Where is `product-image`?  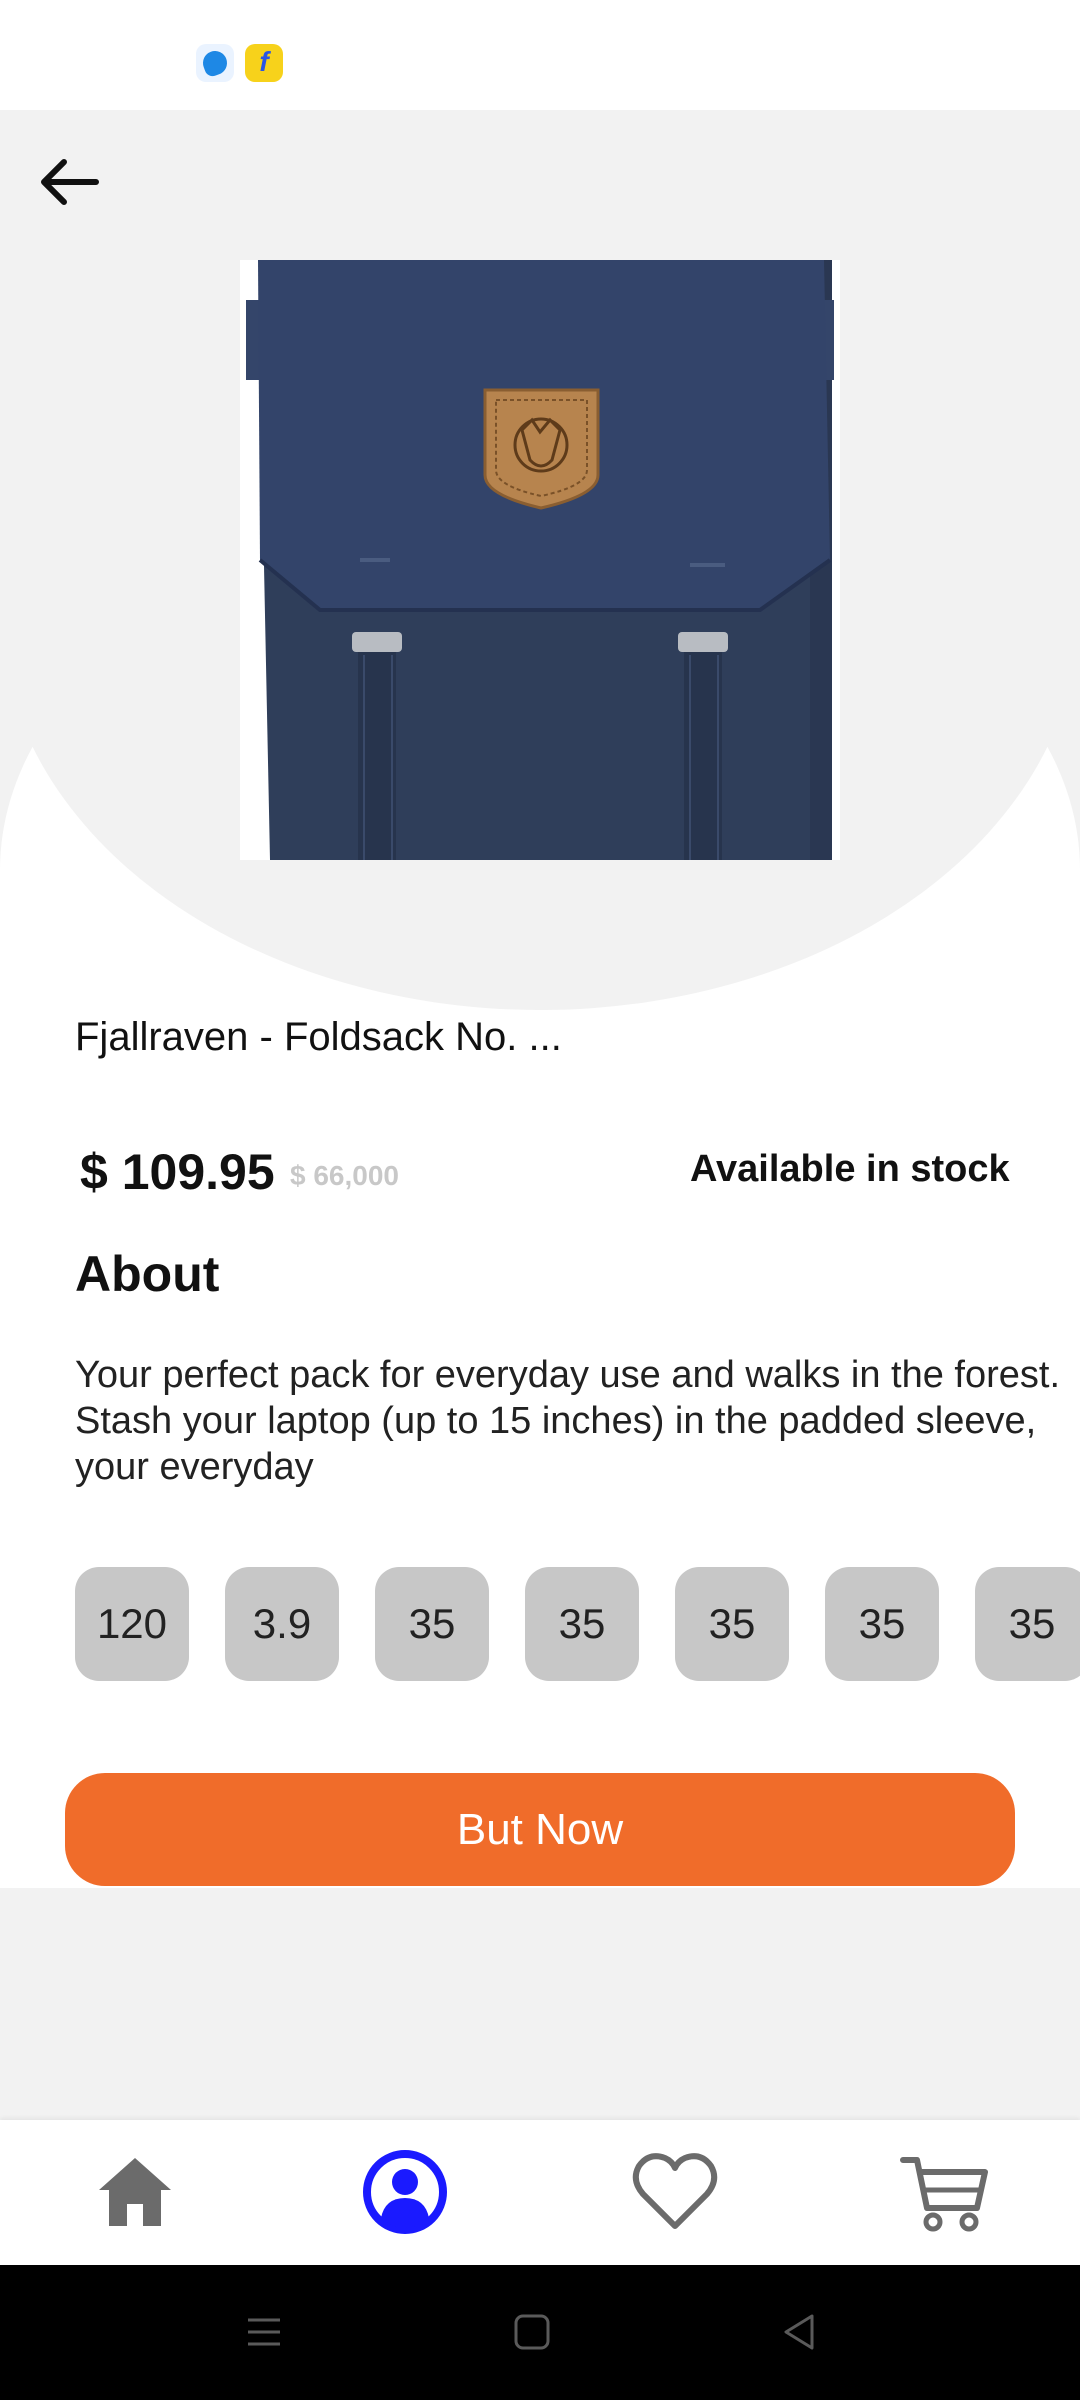 product-image is located at coordinates (540, 560).